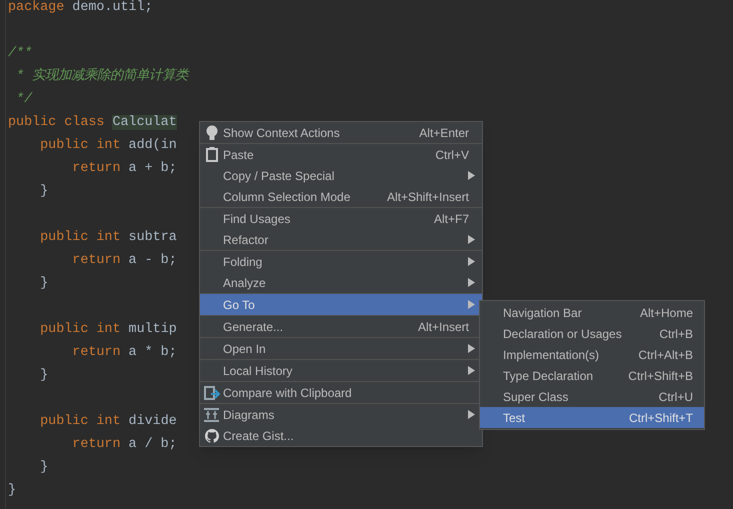  What do you see at coordinates (239, 155) in the screenshot?
I see `menu-item-label: Paste` at bounding box center [239, 155].